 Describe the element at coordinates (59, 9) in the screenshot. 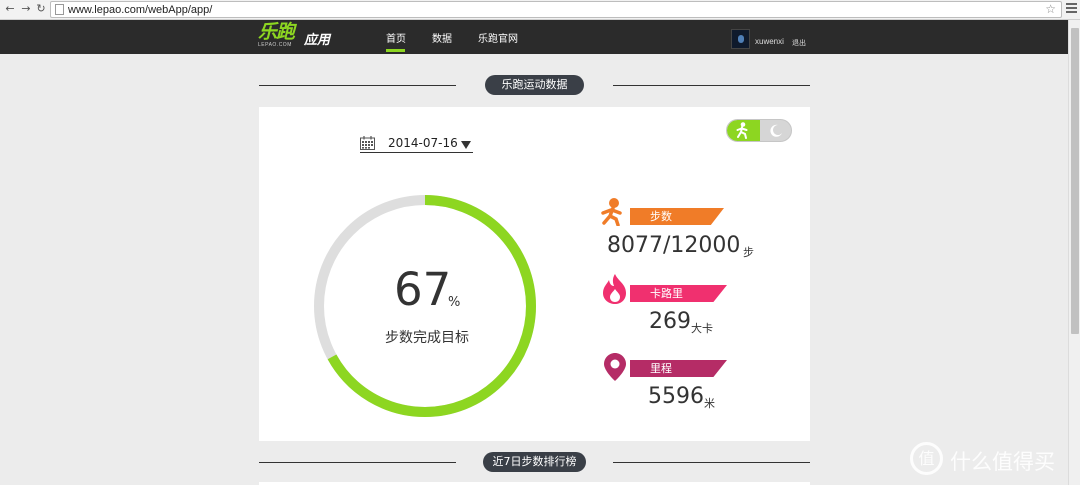

I see `page-icon` at that location.